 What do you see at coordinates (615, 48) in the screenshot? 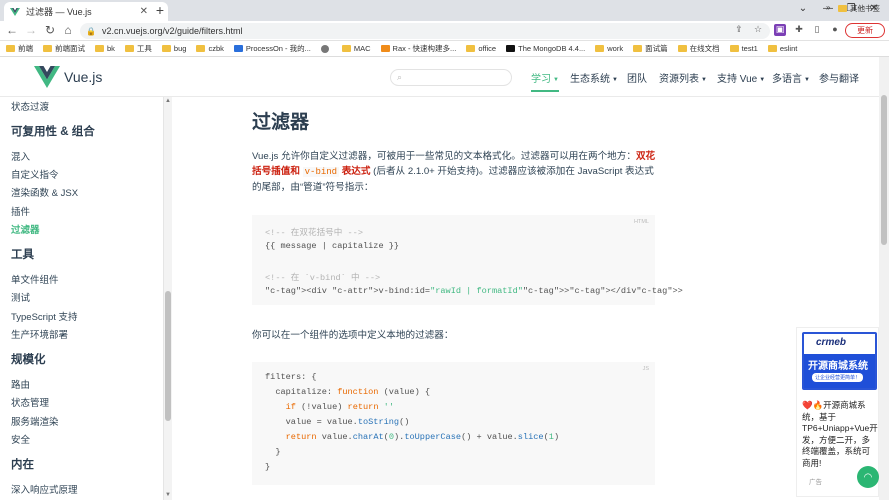
I see `bookmark-label: work` at bounding box center [615, 48].